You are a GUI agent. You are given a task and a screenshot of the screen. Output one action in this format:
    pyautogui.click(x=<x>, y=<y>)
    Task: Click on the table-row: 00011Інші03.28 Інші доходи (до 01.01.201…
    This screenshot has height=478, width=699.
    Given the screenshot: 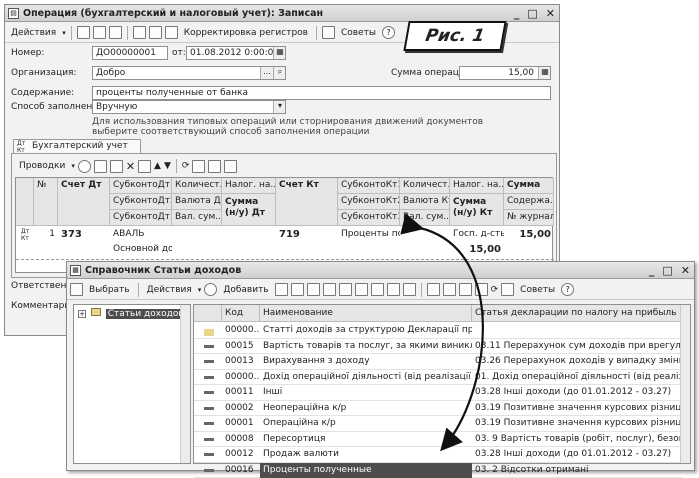 What is the action you would take?
    pyautogui.click(x=438, y=393)
    